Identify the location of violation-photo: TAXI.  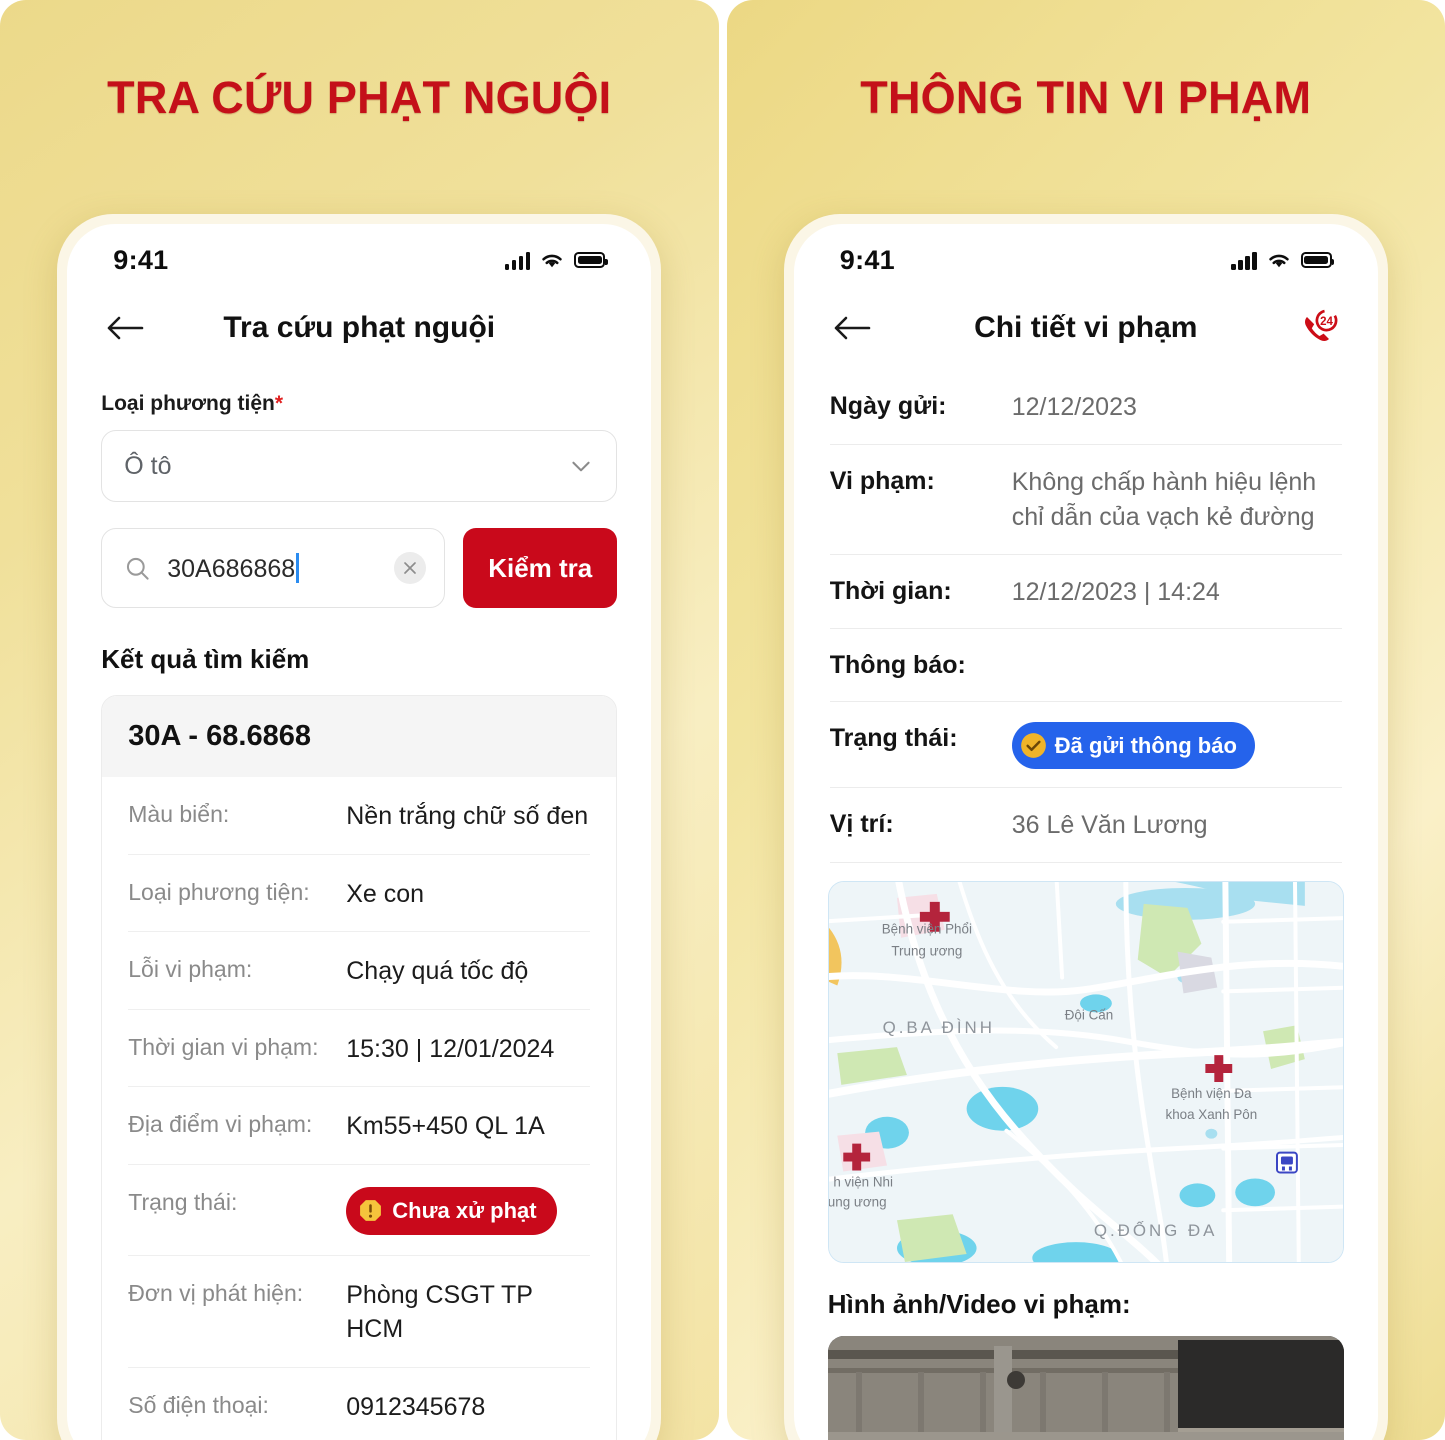
(1085, 1387).